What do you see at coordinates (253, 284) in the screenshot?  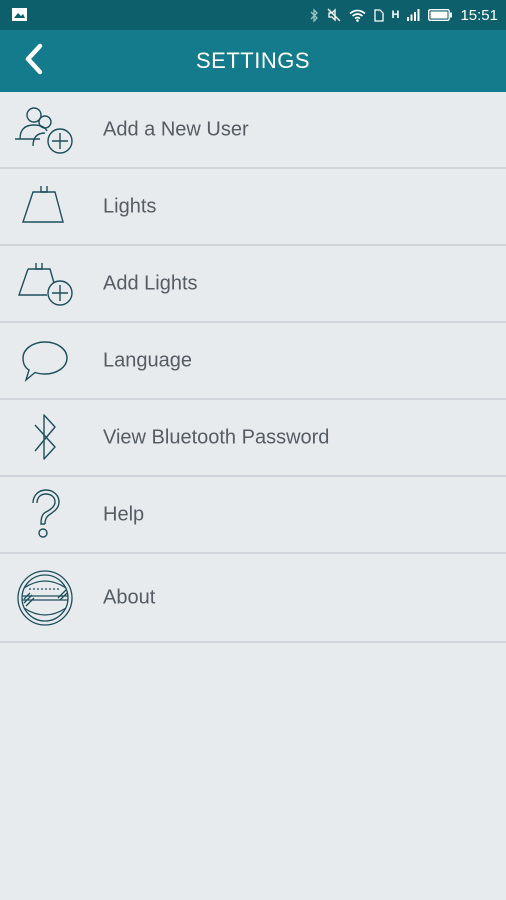 I see `menu-item-add-lights: Add Lights` at bounding box center [253, 284].